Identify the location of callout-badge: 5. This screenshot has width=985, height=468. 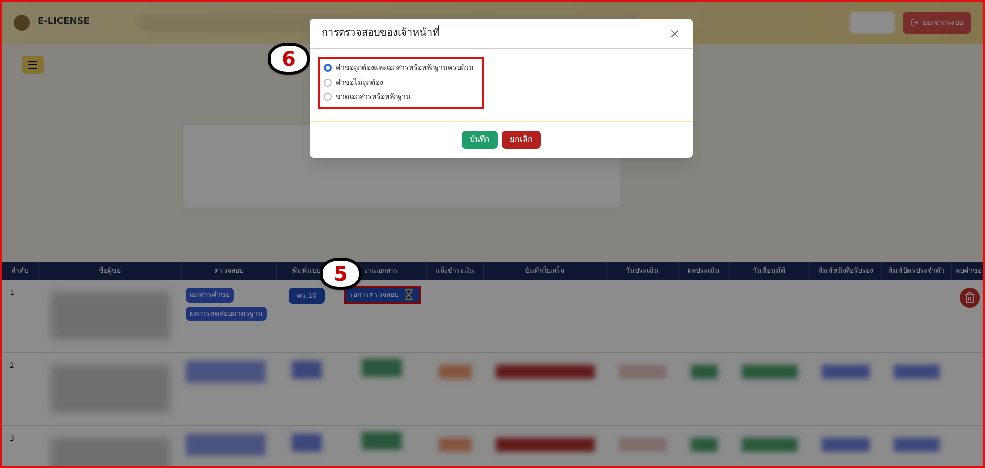
(341, 274).